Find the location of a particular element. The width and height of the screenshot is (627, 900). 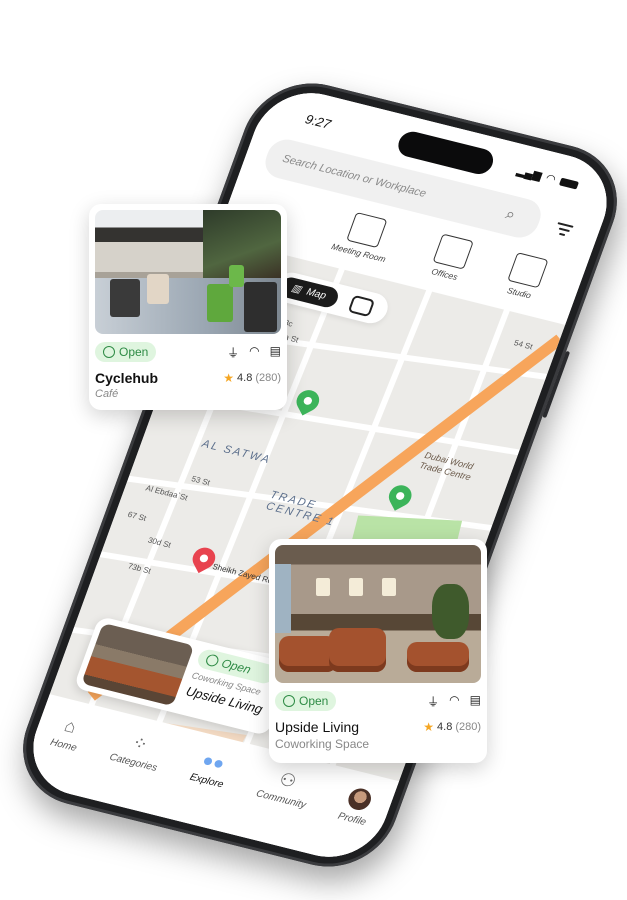

tab-label: Categories is located at coordinates (133, 762).